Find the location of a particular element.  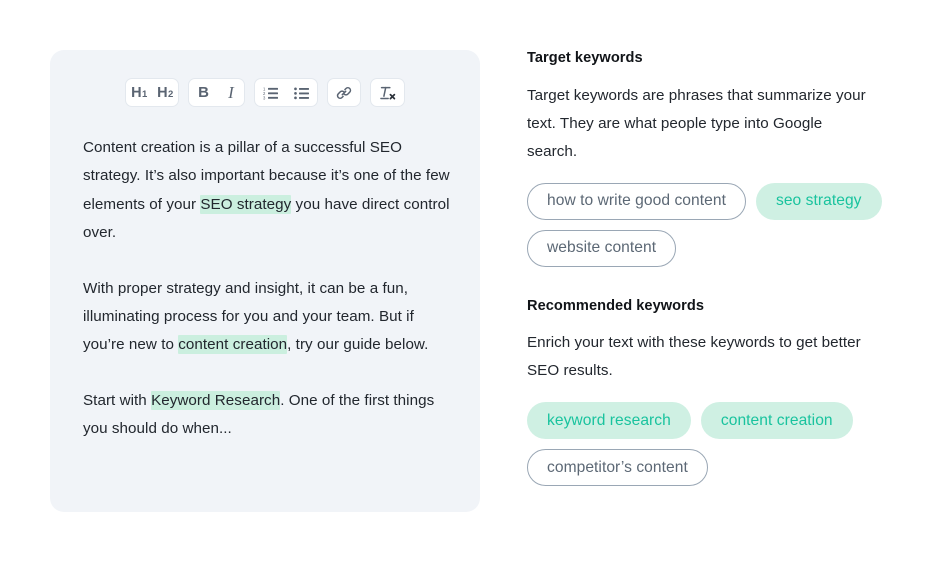

target-keyword-chip: seo strategy is located at coordinates (818, 201).